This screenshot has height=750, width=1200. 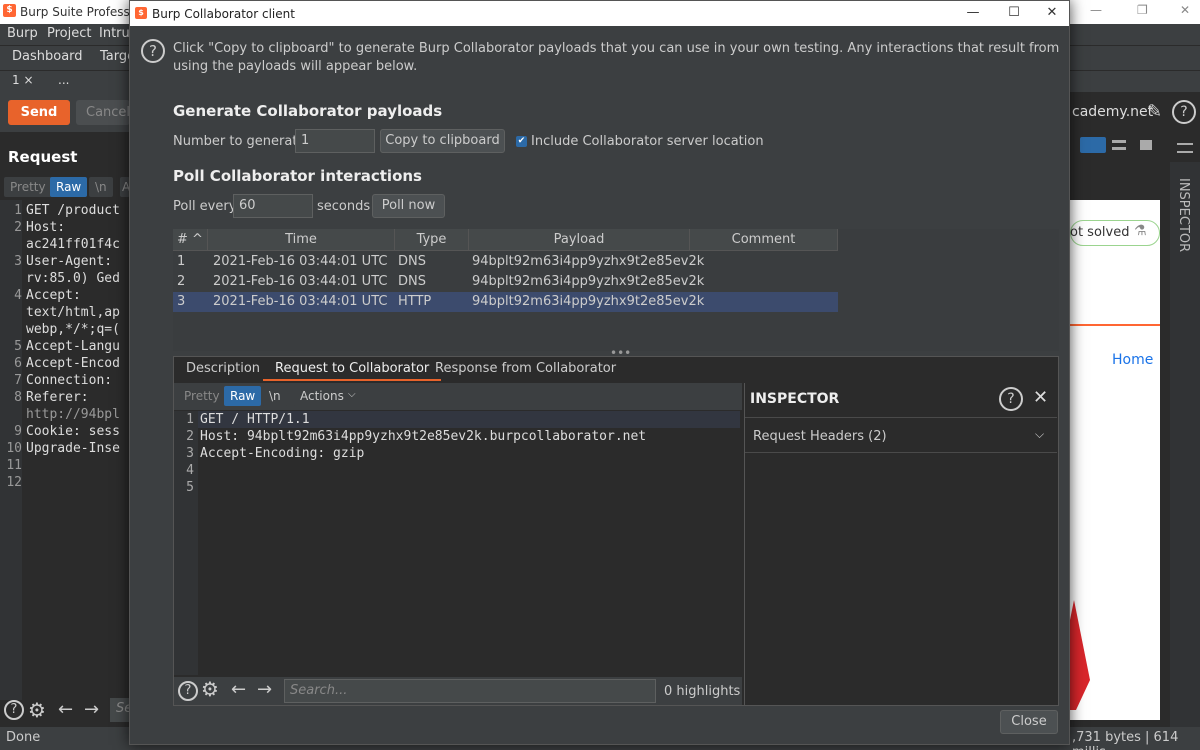 I want to click on generate-heading: Generate Collaborator payloads, so click(x=308, y=111).